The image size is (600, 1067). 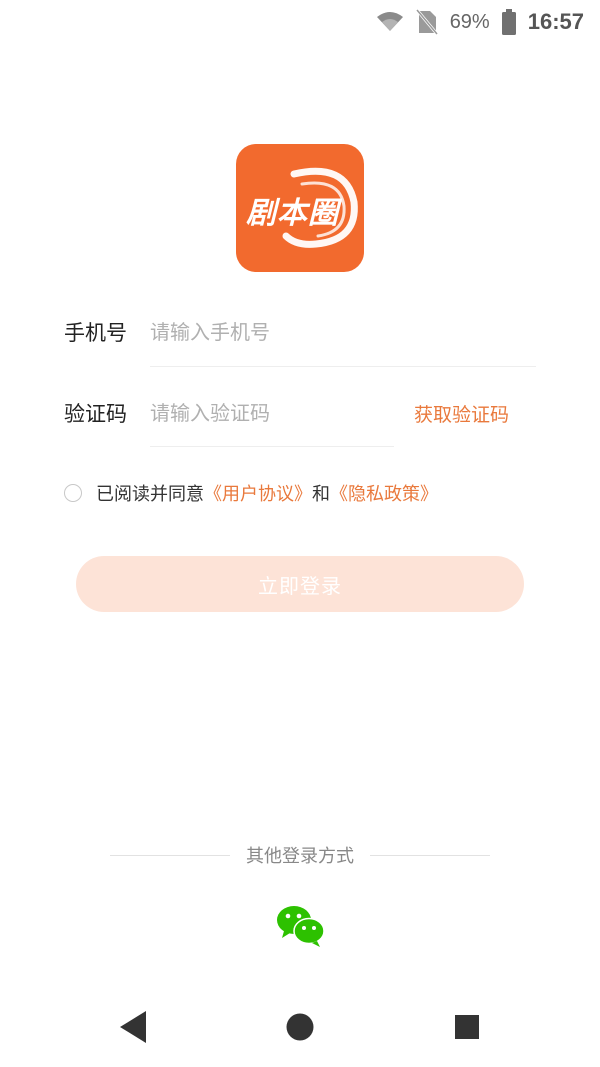 I want to click on phone-input, so click(x=335, y=332).